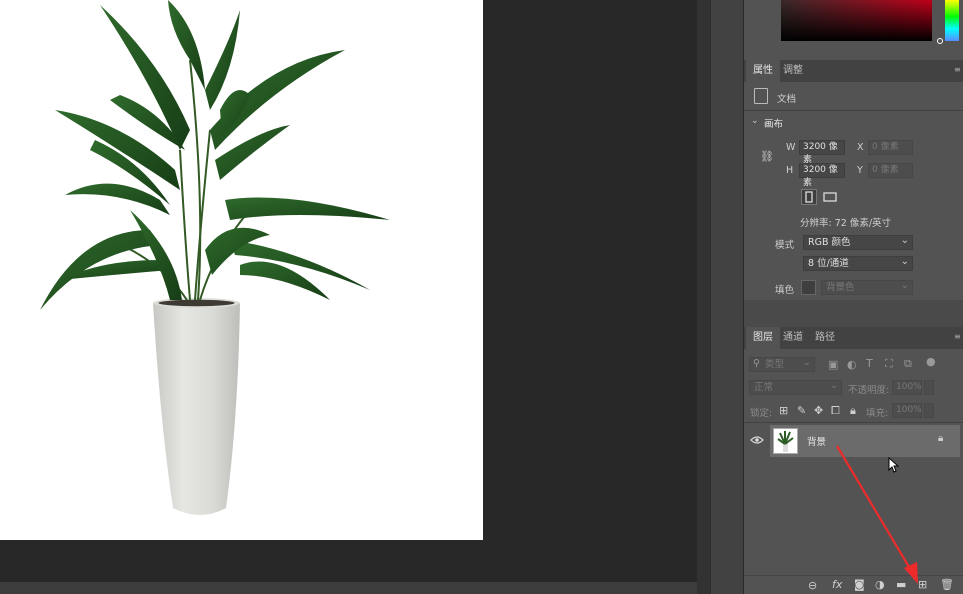 This screenshot has height=594, width=963. What do you see at coordinates (877, 514) in the screenshot?
I see `annotation-arrow` at bounding box center [877, 514].